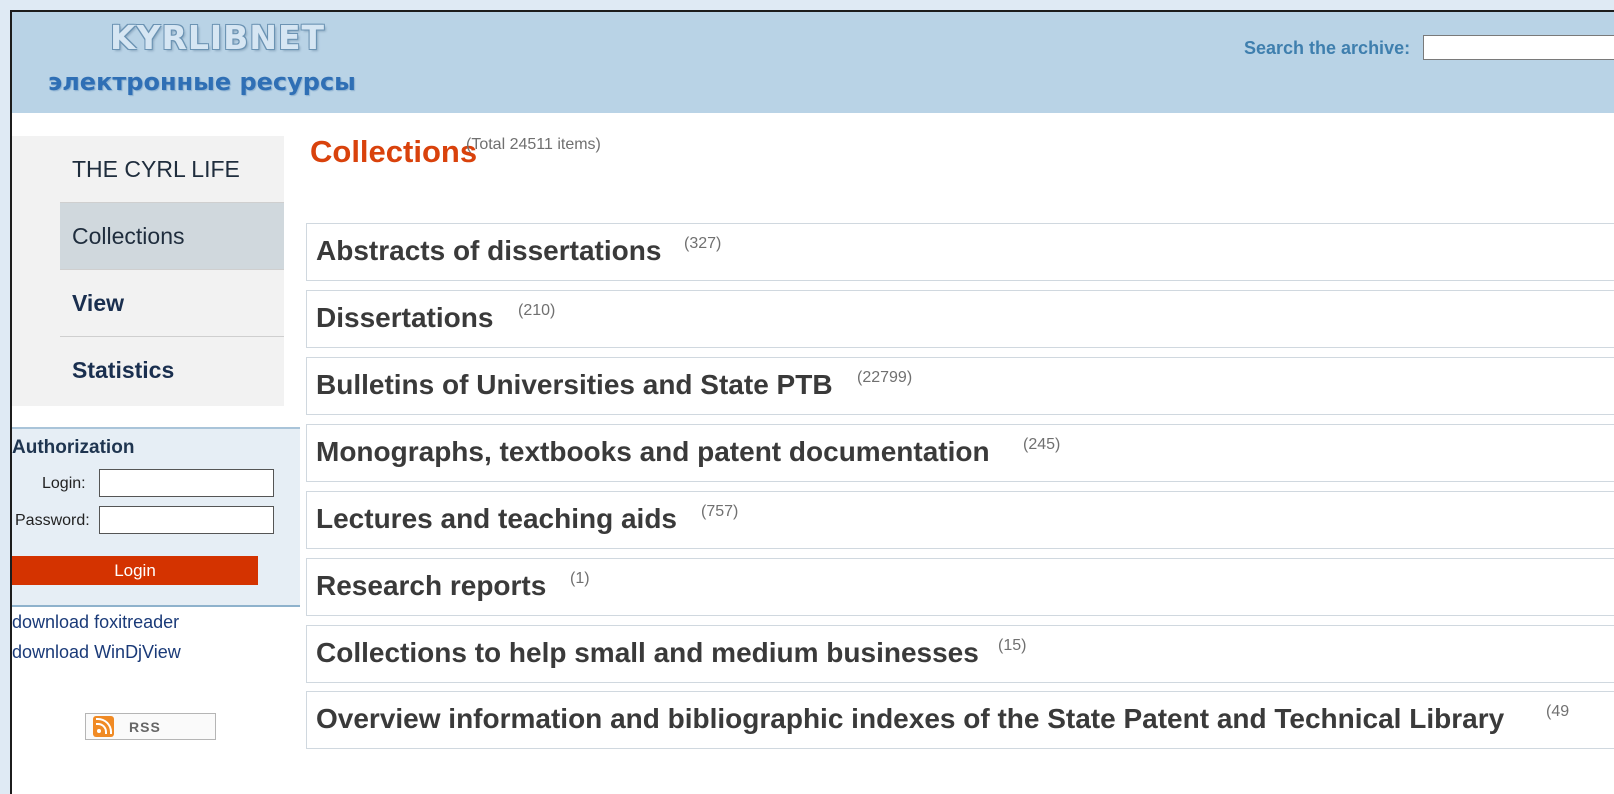 The height and width of the screenshot is (794, 1614). What do you see at coordinates (580, 578) in the screenshot?
I see `collection-count: (1)` at bounding box center [580, 578].